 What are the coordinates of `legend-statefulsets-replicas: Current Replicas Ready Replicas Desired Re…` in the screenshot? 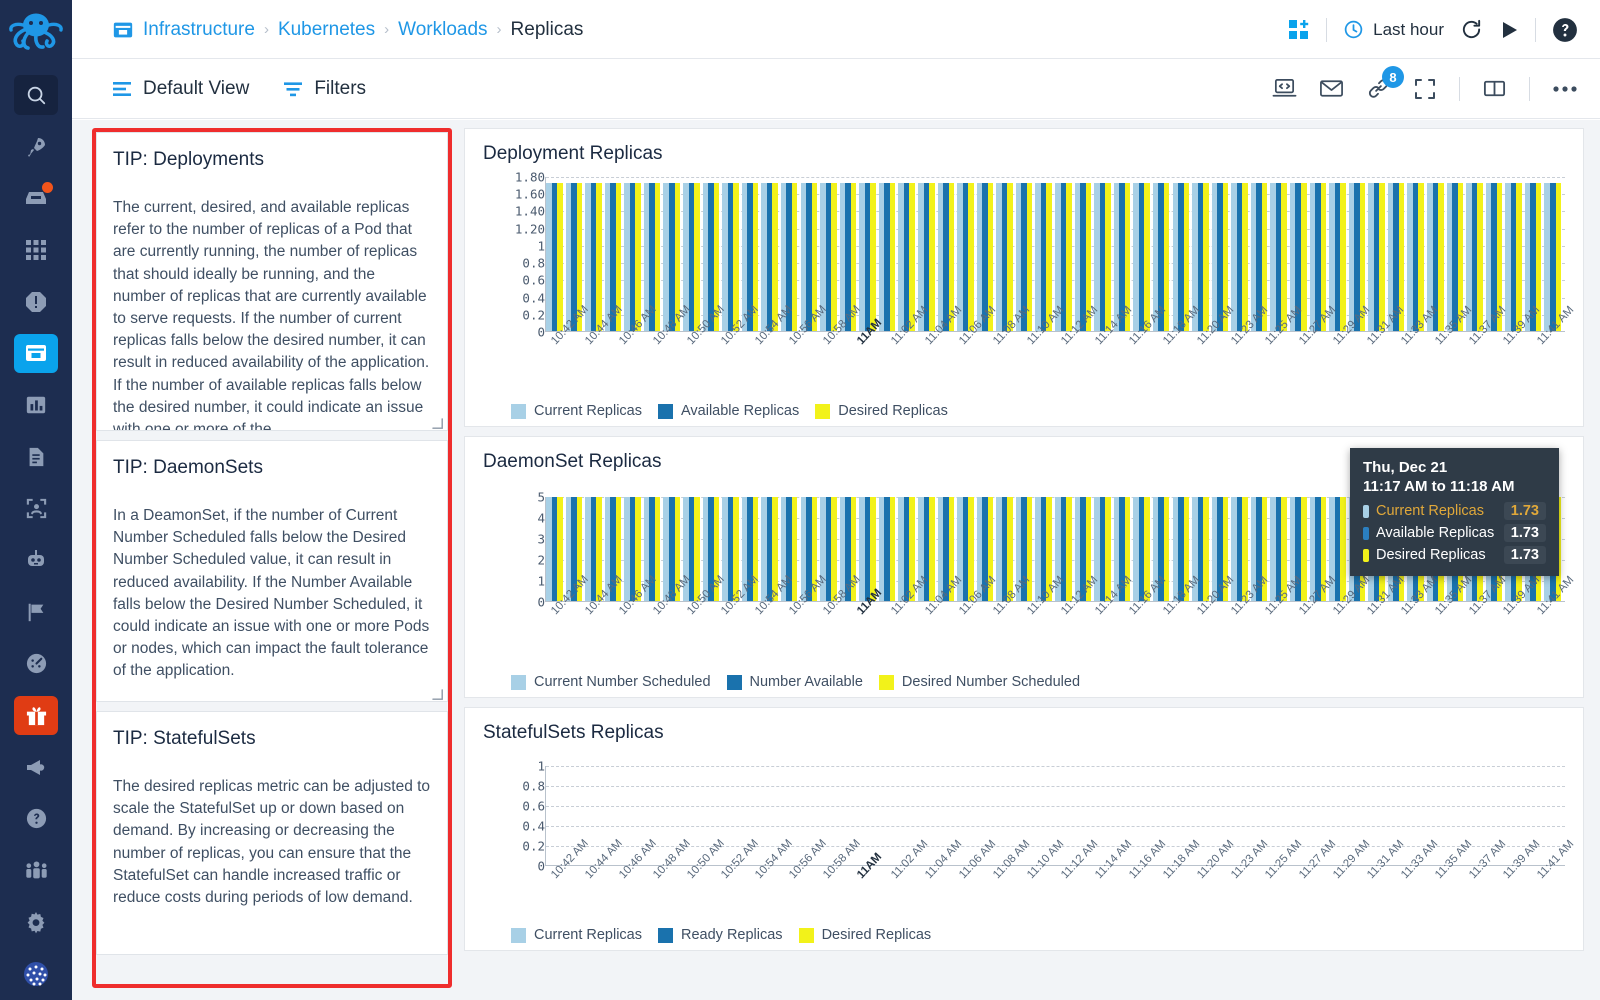 It's located at (721, 935).